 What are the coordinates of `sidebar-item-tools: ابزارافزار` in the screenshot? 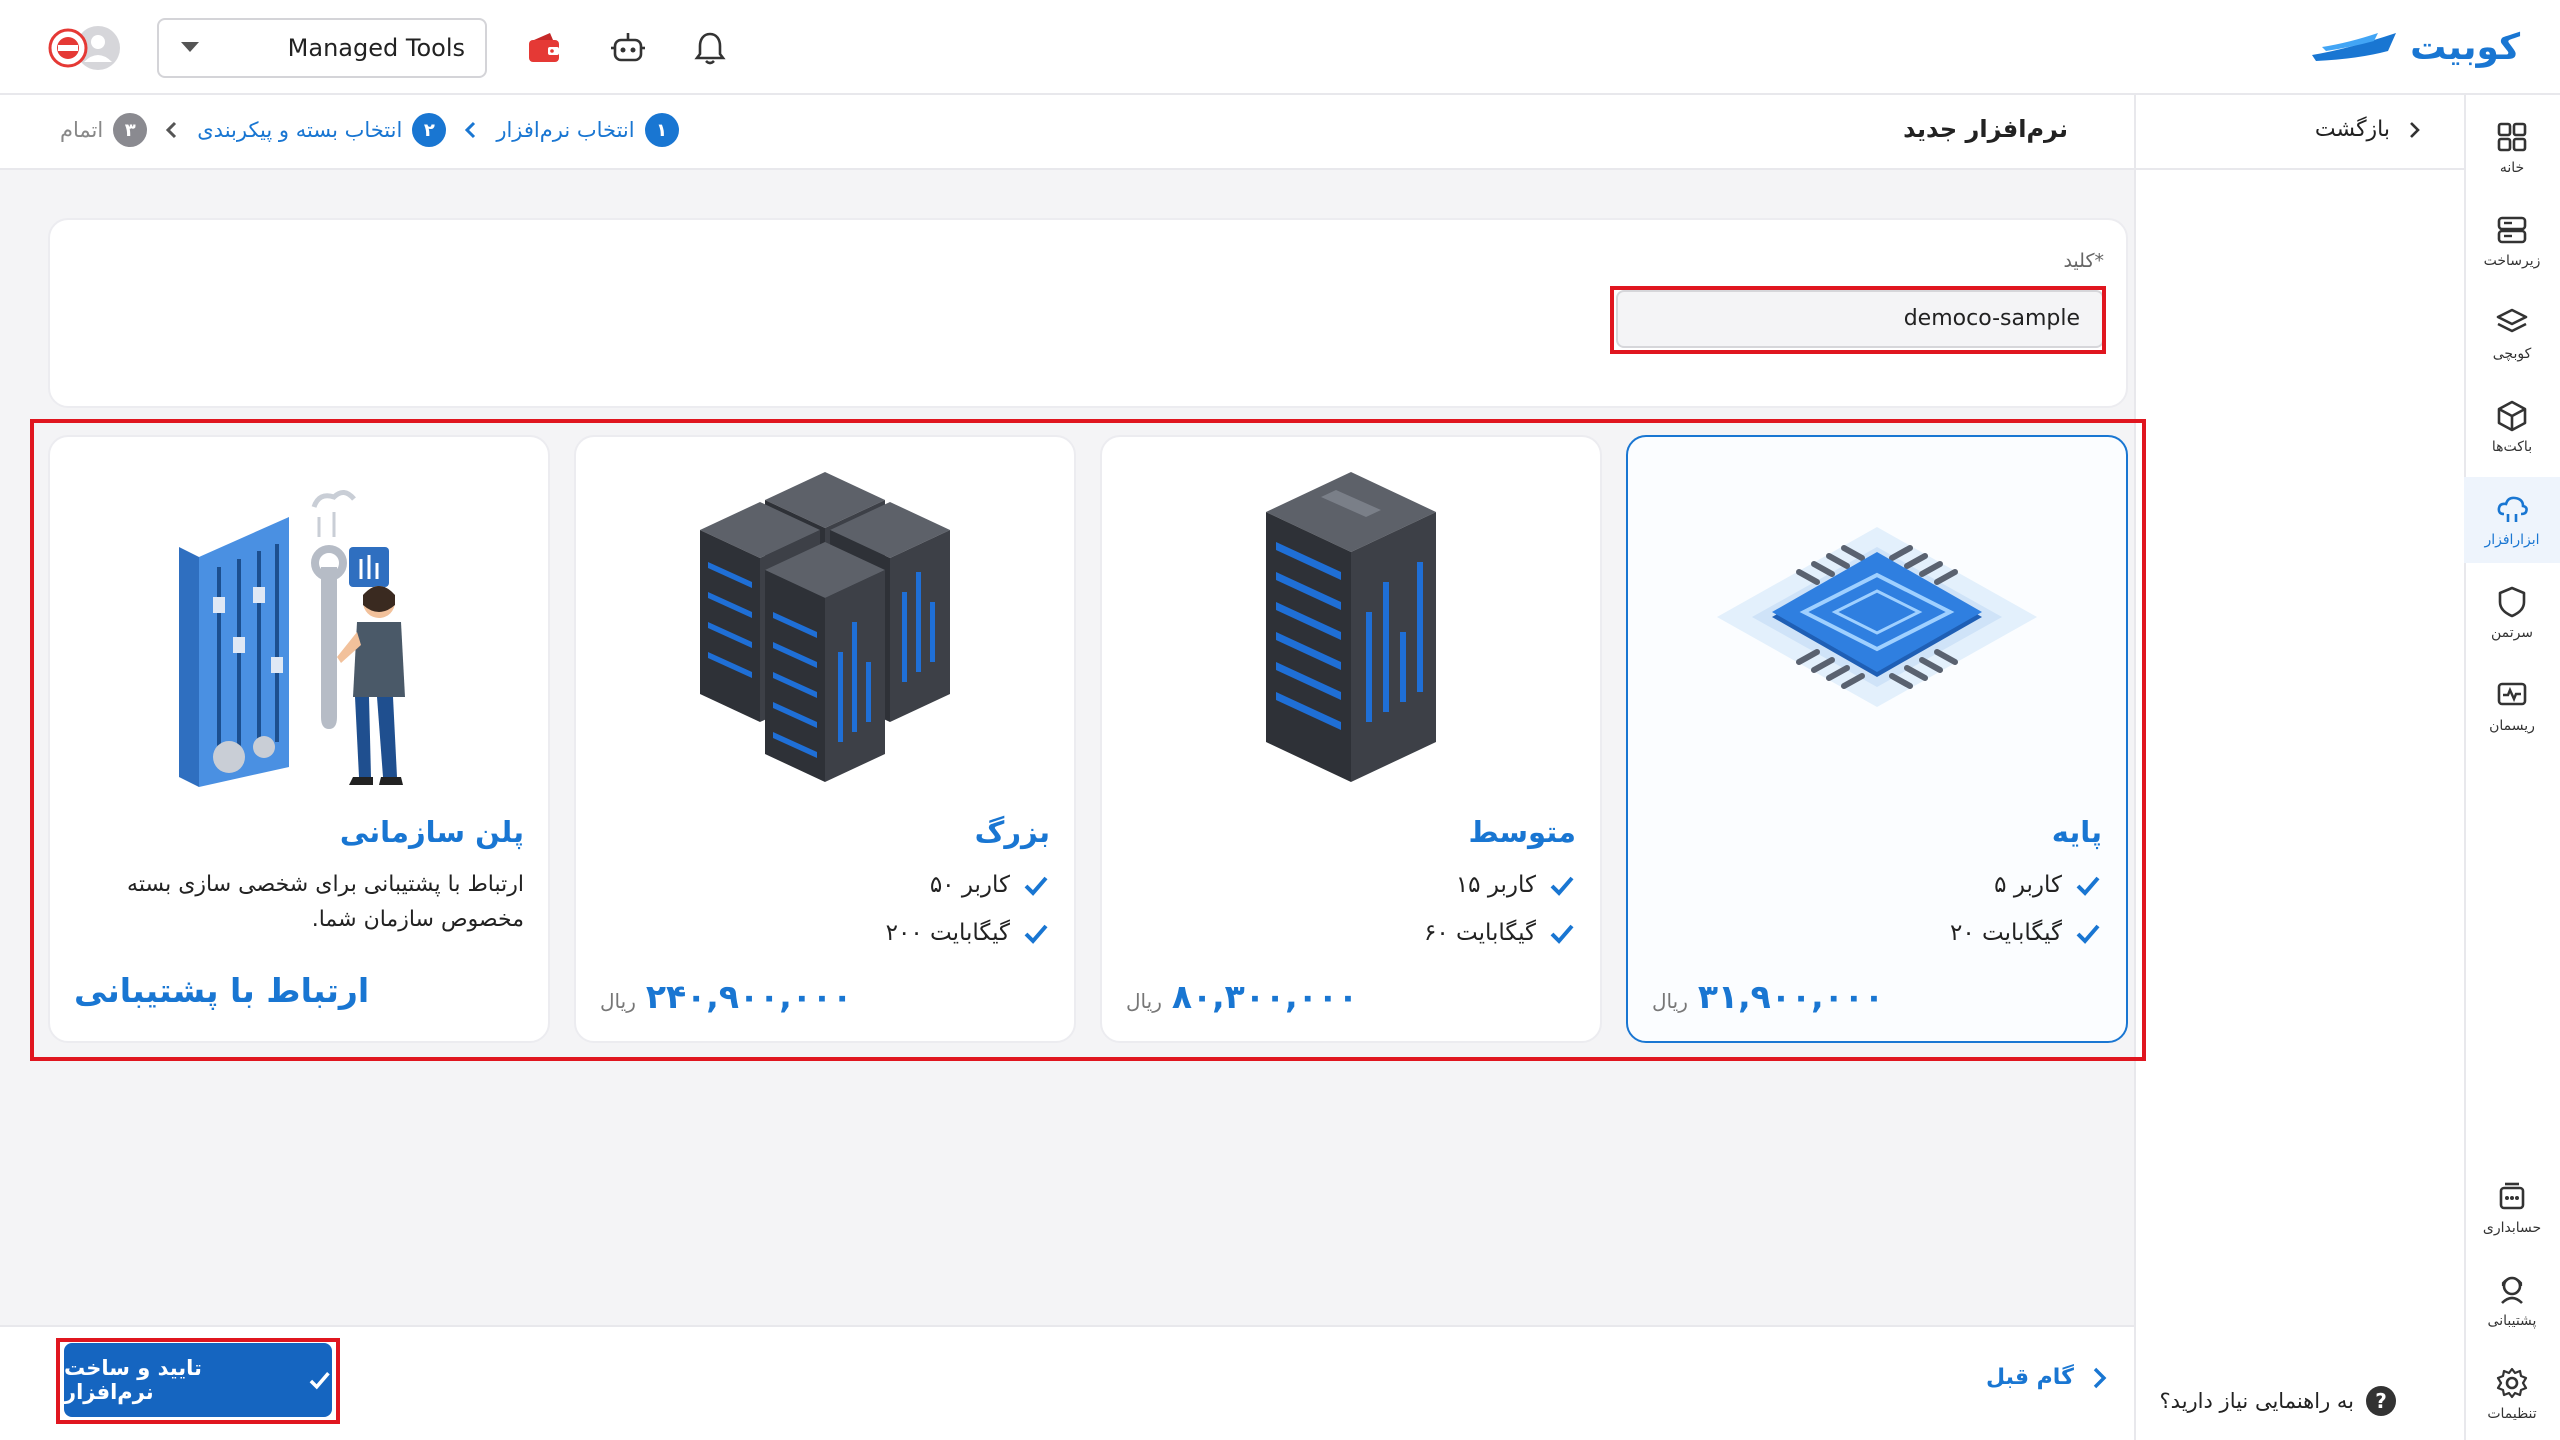 It's located at (2512, 520).